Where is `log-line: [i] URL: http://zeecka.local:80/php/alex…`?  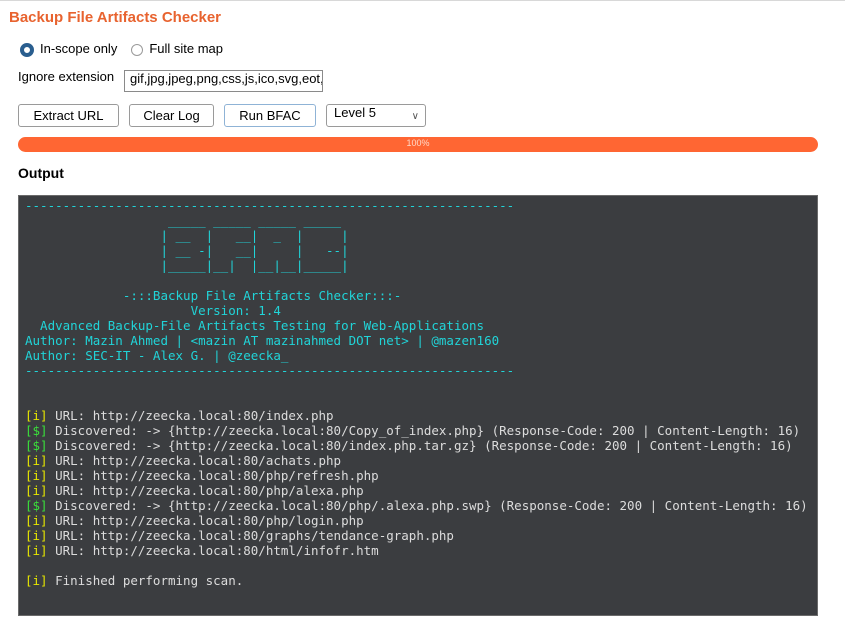 log-line: [i] URL: http://zeecka.local:80/php/alex… is located at coordinates (421, 490).